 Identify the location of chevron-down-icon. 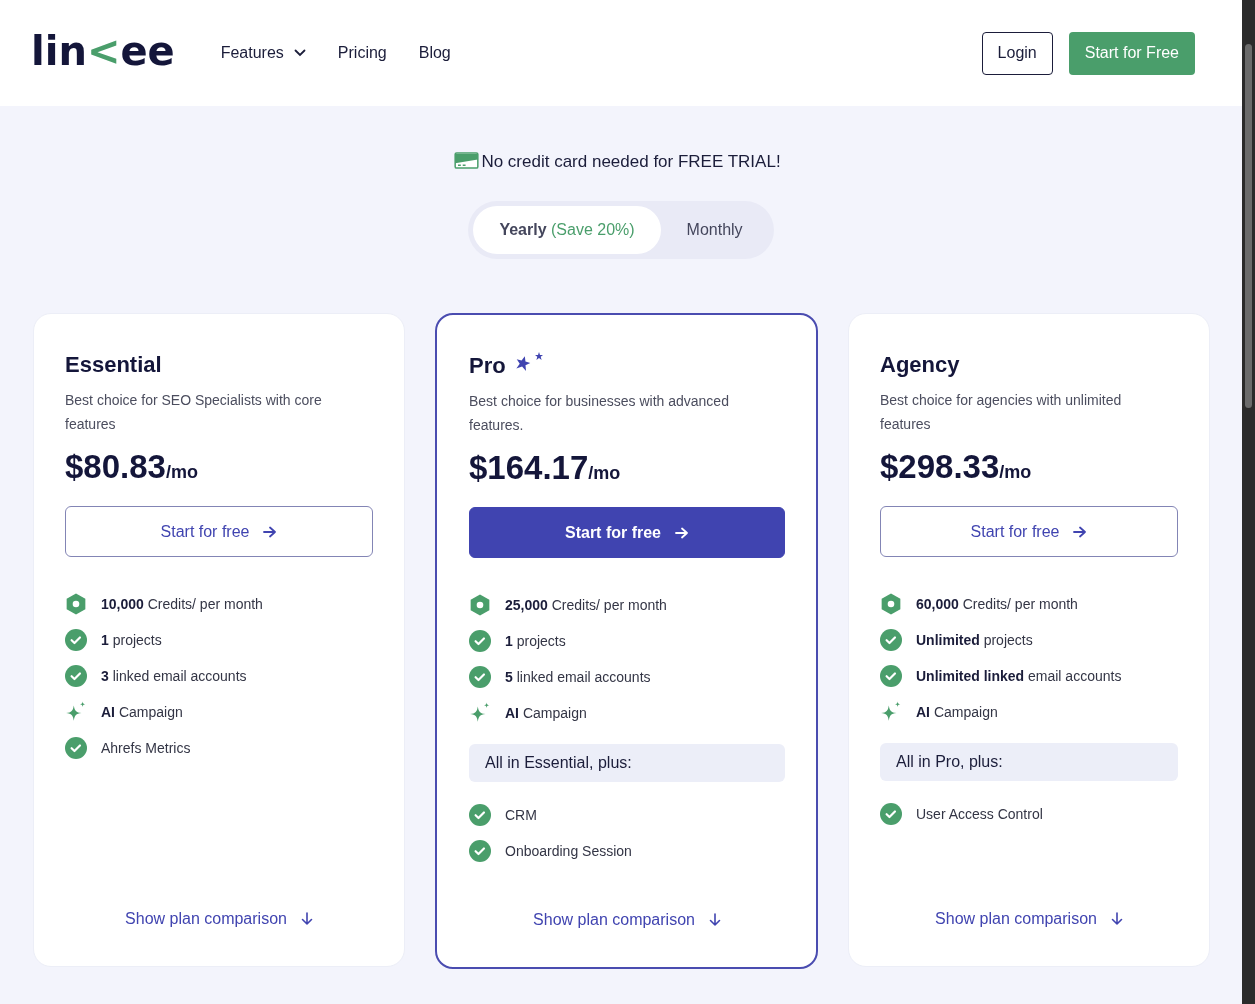
(299, 53).